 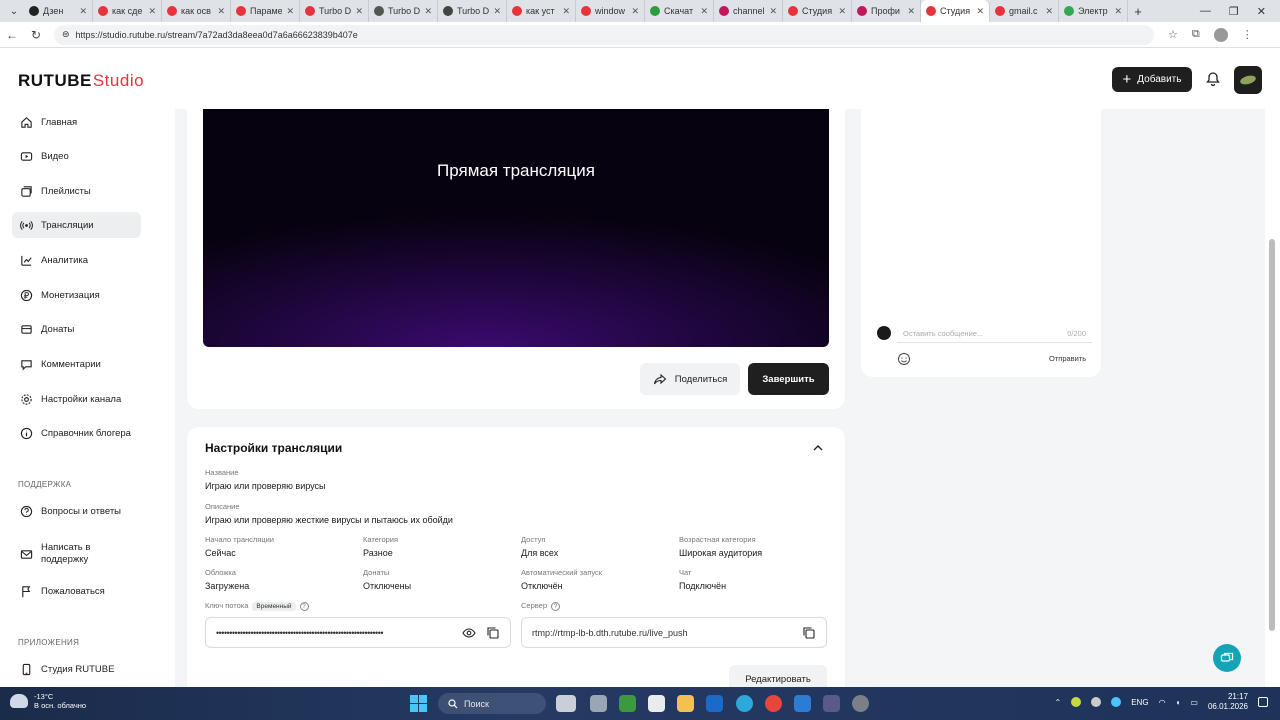 I want to click on tray-chevron-up-icon: ⌃, so click(x=1058, y=702).